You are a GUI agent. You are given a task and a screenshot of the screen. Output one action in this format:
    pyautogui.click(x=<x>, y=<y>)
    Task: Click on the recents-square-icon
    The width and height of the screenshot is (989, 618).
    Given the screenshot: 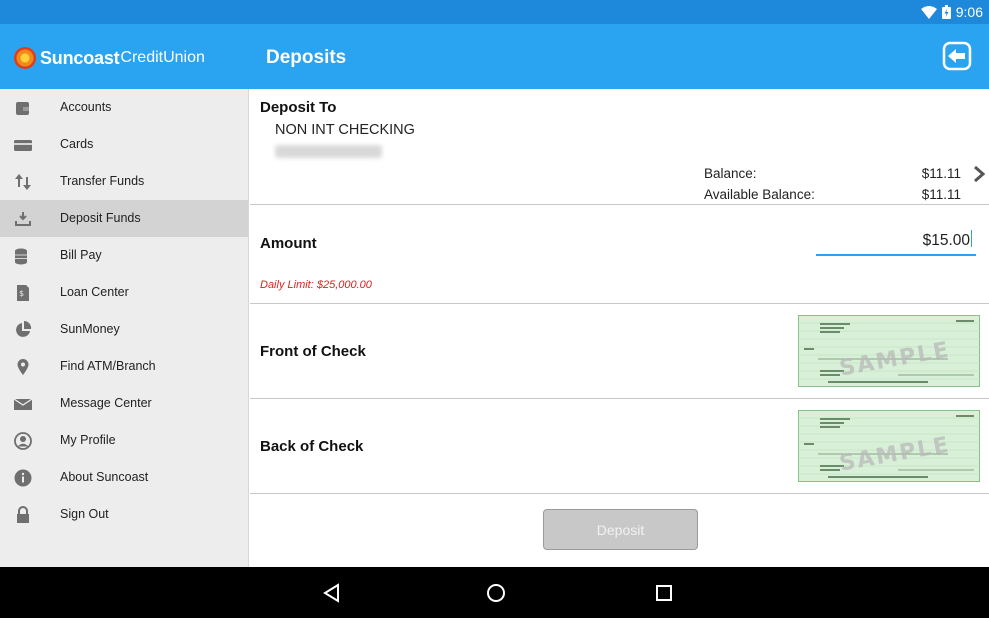 What is the action you would take?
    pyautogui.click(x=664, y=593)
    